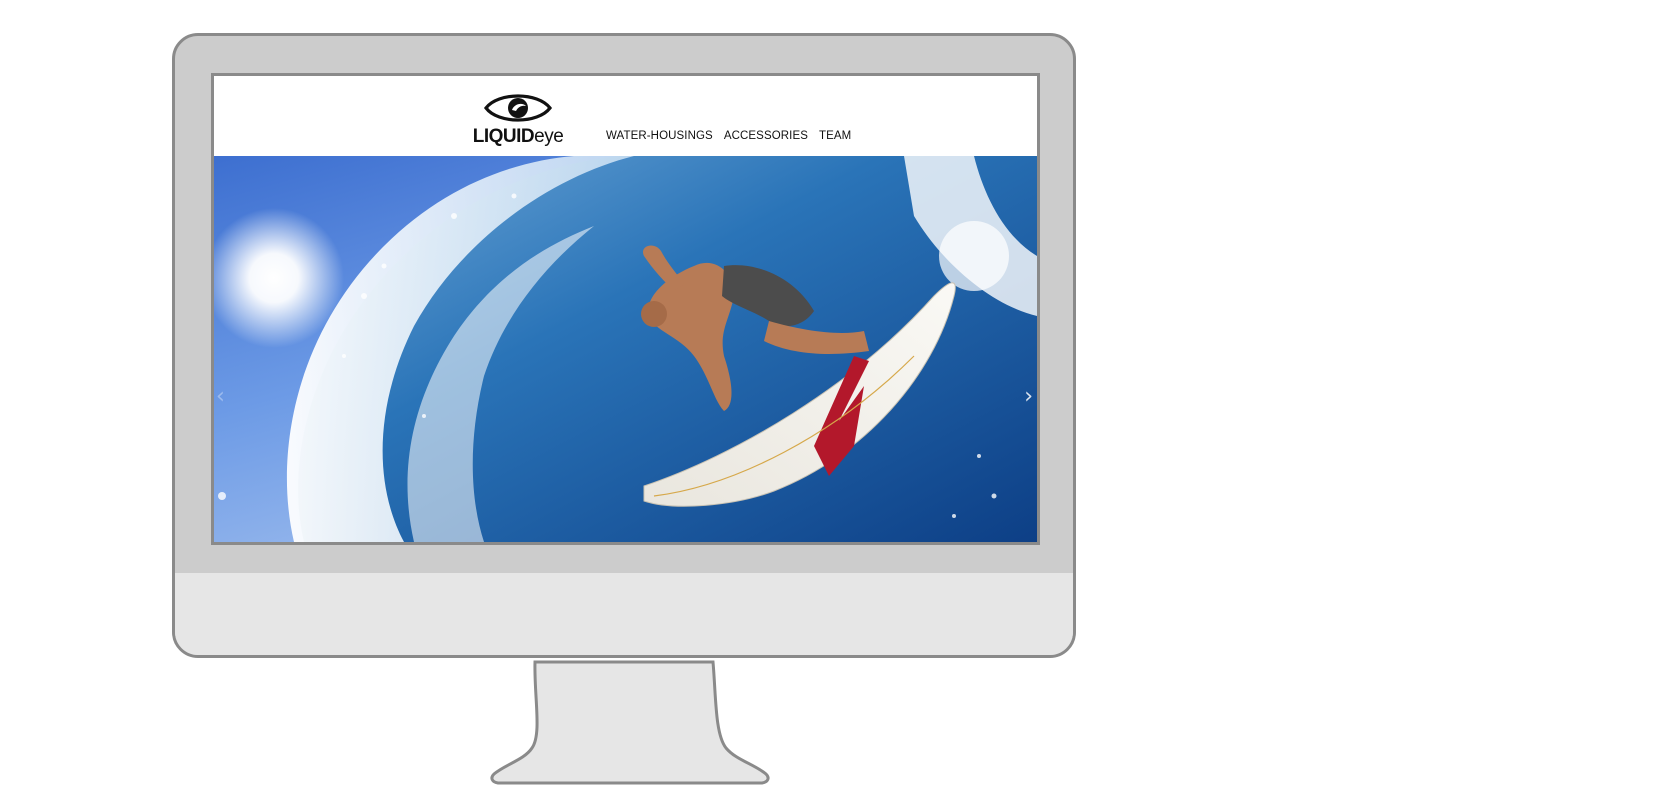 The width and height of the screenshot is (1680, 800). Describe the element at coordinates (630, 722) in the screenshot. I see `monitor-stand` at that location.